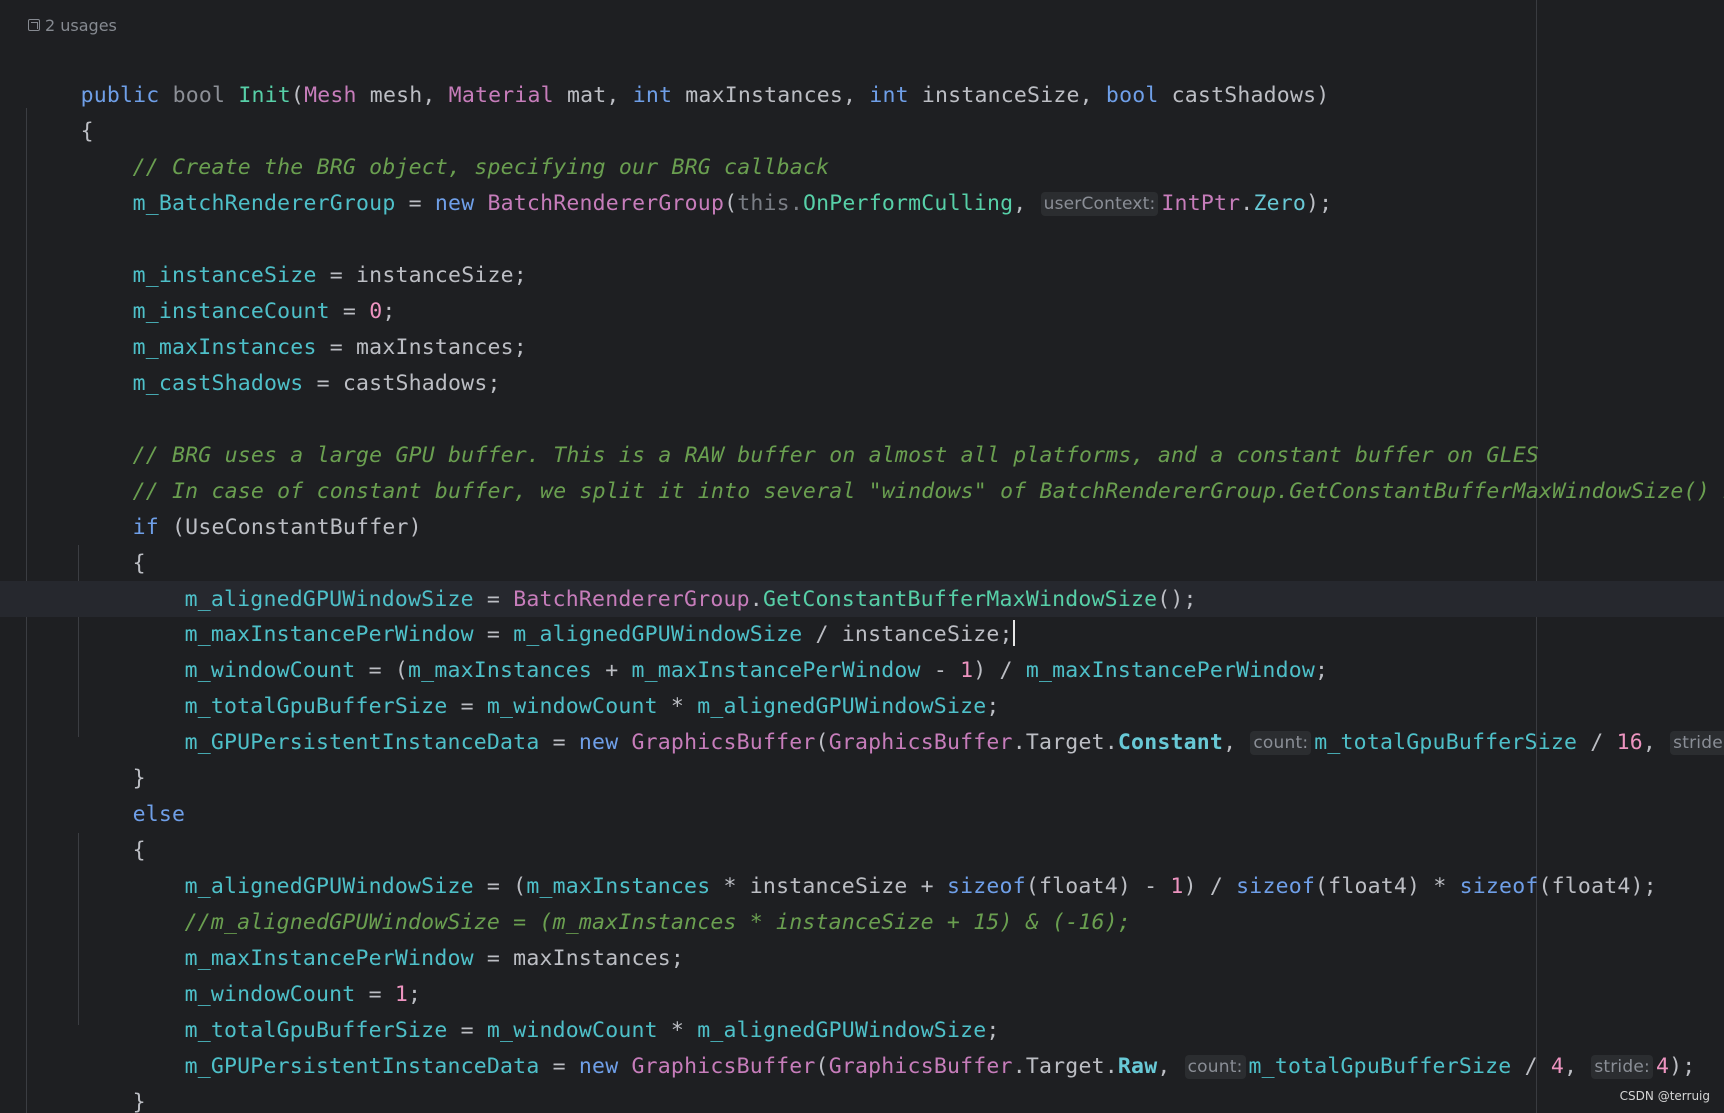  Describe the element at coordinates (408, 938) in the screenshot. I see `code-line: m_maxInstancePerWindow = maxInstances;` at that location.